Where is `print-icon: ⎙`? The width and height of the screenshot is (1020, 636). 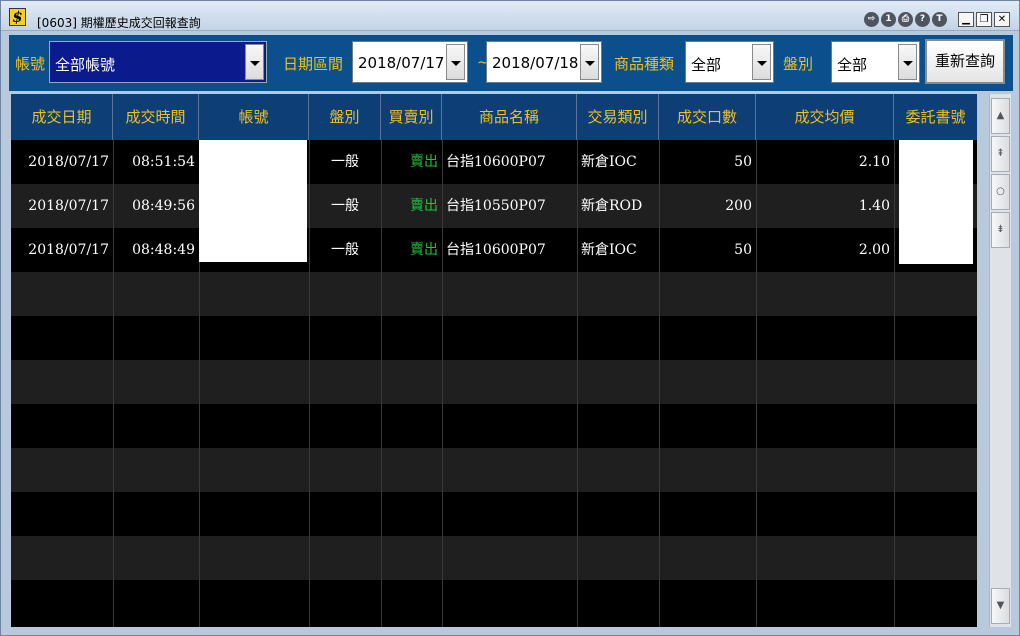
print-icon: ⎙ is located at coordinates (905, 19).